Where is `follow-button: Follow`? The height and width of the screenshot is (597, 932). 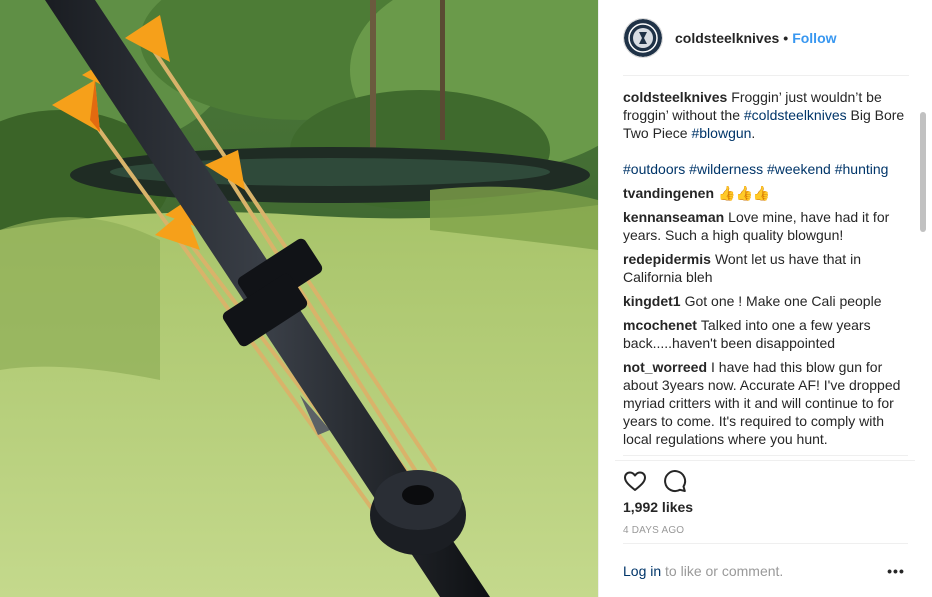 follow-button: Follow is located at coordinates (814, 38).